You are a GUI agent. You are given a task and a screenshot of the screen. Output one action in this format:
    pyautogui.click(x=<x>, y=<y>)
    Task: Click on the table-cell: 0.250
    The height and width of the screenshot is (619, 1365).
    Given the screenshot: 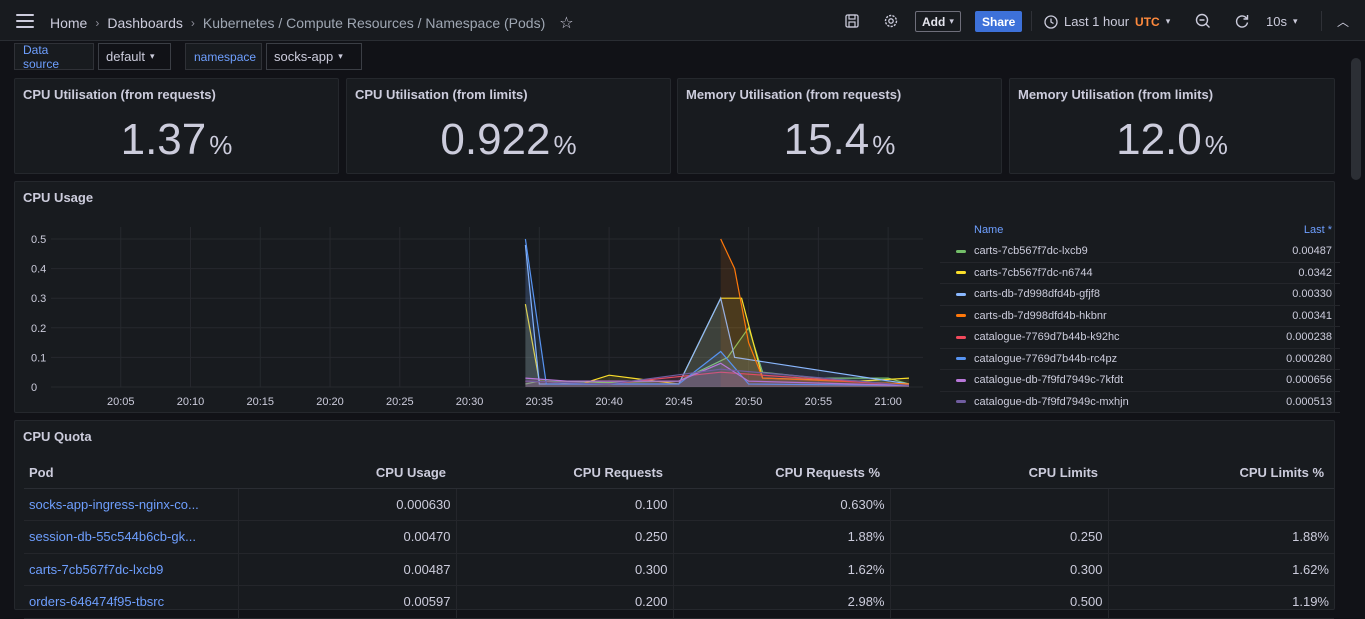 What is the action you would take?
    pyautogui.click(x=565, y=537)
    